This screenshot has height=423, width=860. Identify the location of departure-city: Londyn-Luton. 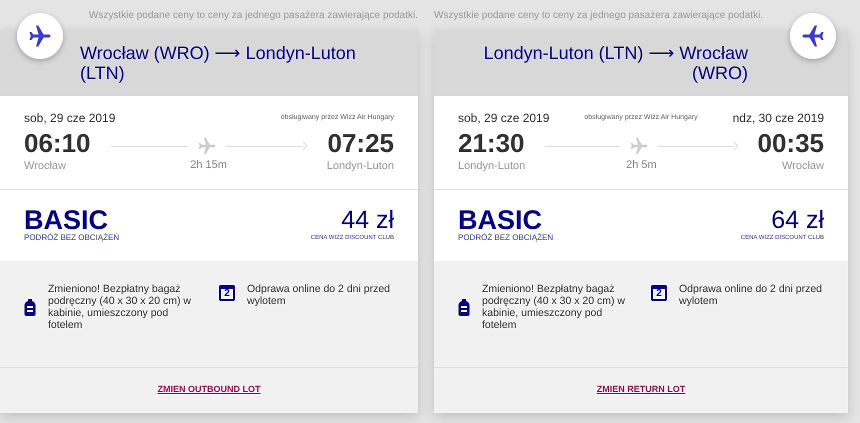
(492, 166).